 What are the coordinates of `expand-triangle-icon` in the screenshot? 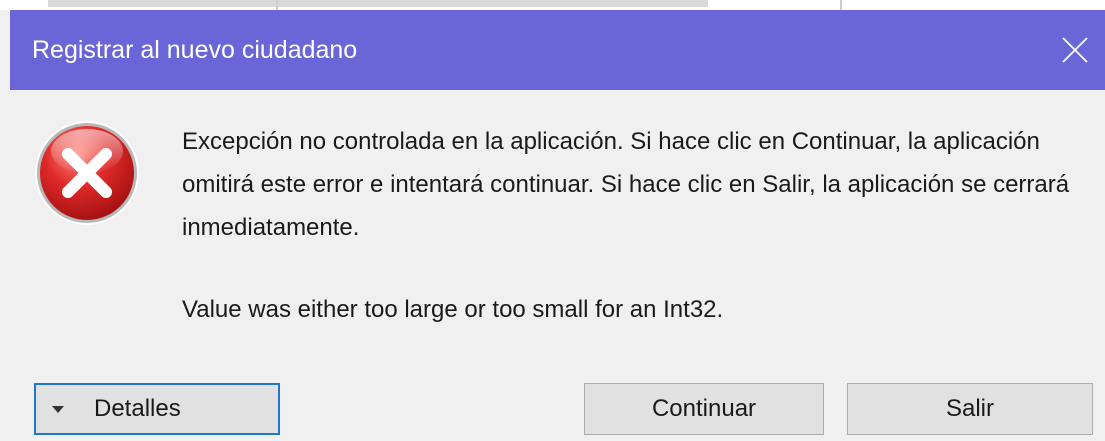 It's located at (58, 409).